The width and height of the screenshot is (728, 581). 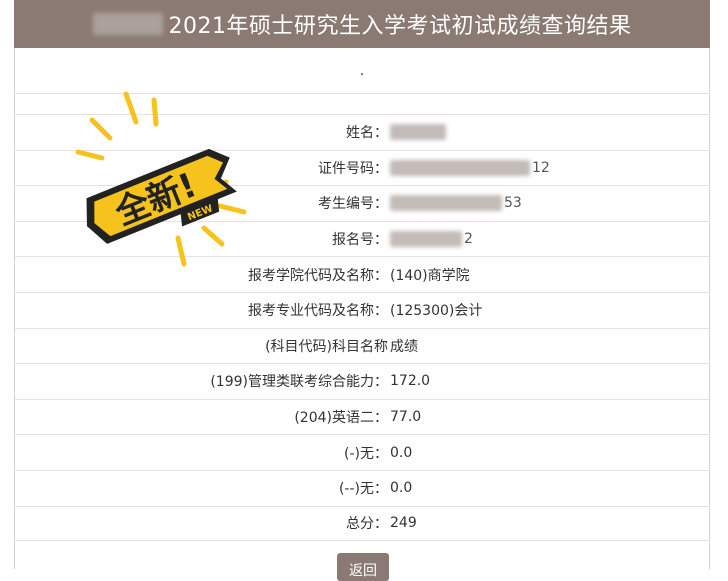 I want to click on column-header-score: 成绩, so click(x=404, y=346).